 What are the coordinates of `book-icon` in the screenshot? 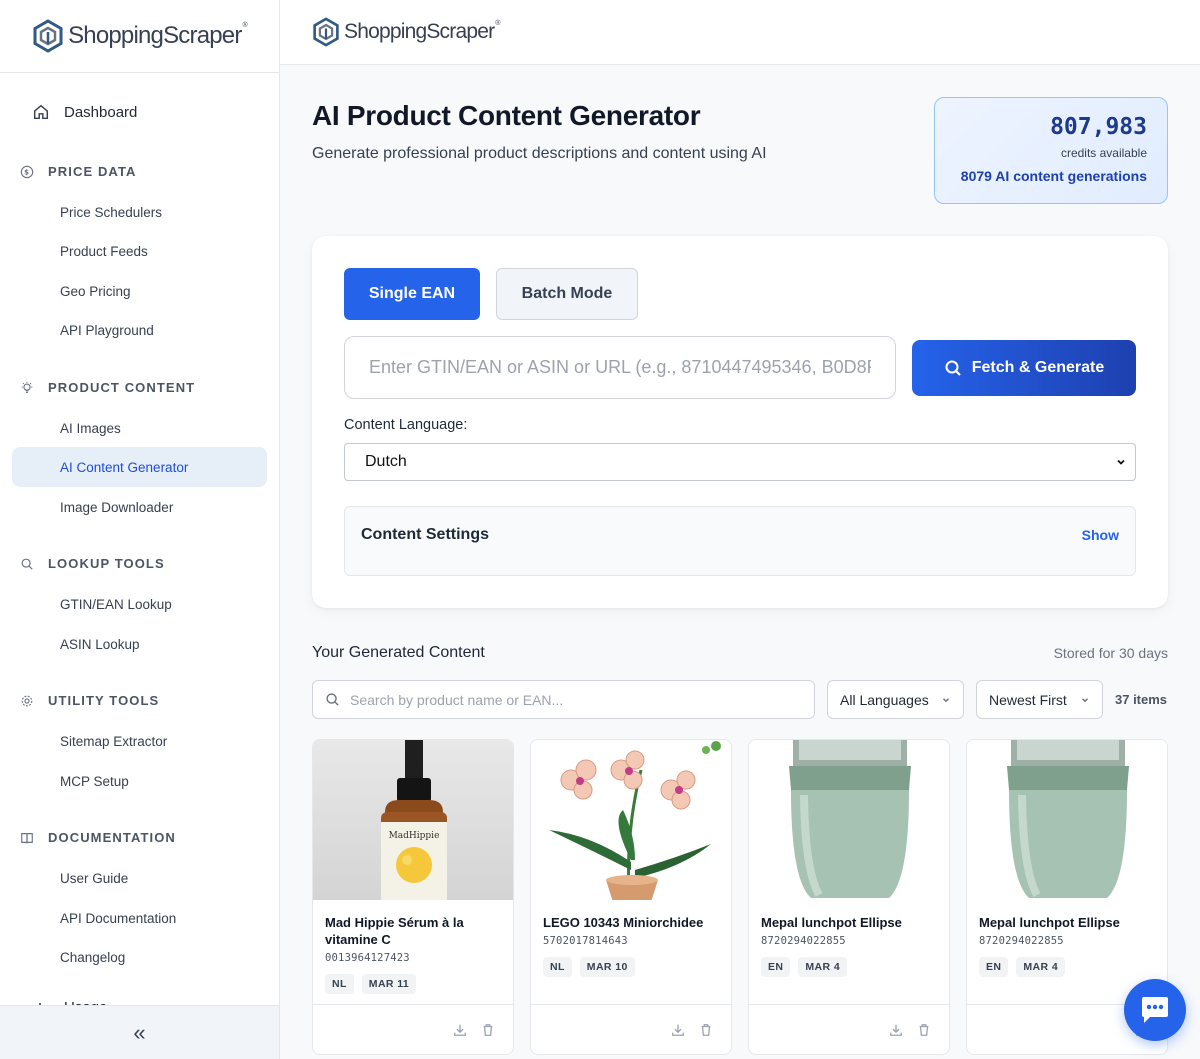 It's located at (27, 837).